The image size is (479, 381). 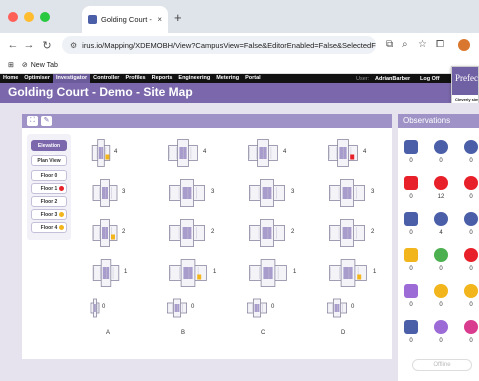 I want to click on building-column-label: B, so click(x=183, y=333).